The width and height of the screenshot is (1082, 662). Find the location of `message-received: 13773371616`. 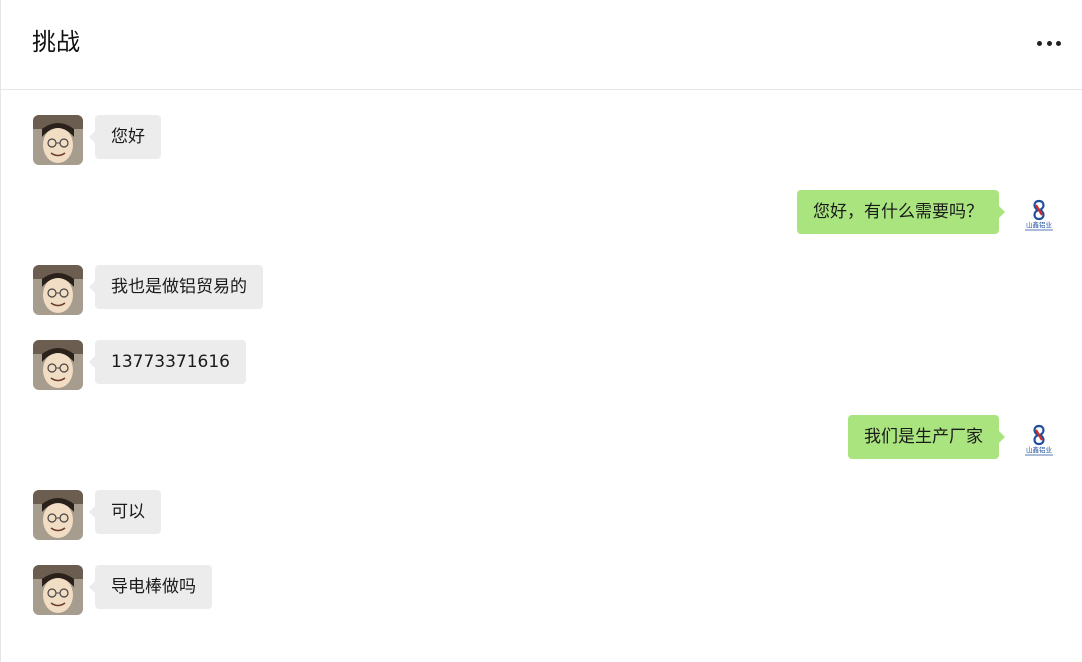

message-received: 13773371616 is located at coordinates (139, 365).